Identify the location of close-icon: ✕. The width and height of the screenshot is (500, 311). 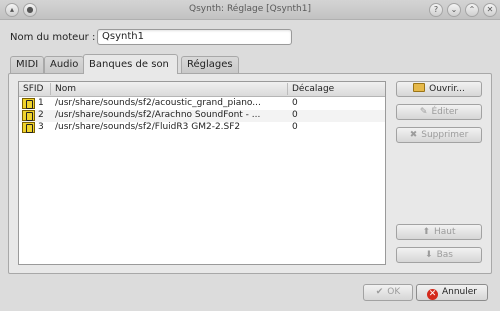
(490, 10).